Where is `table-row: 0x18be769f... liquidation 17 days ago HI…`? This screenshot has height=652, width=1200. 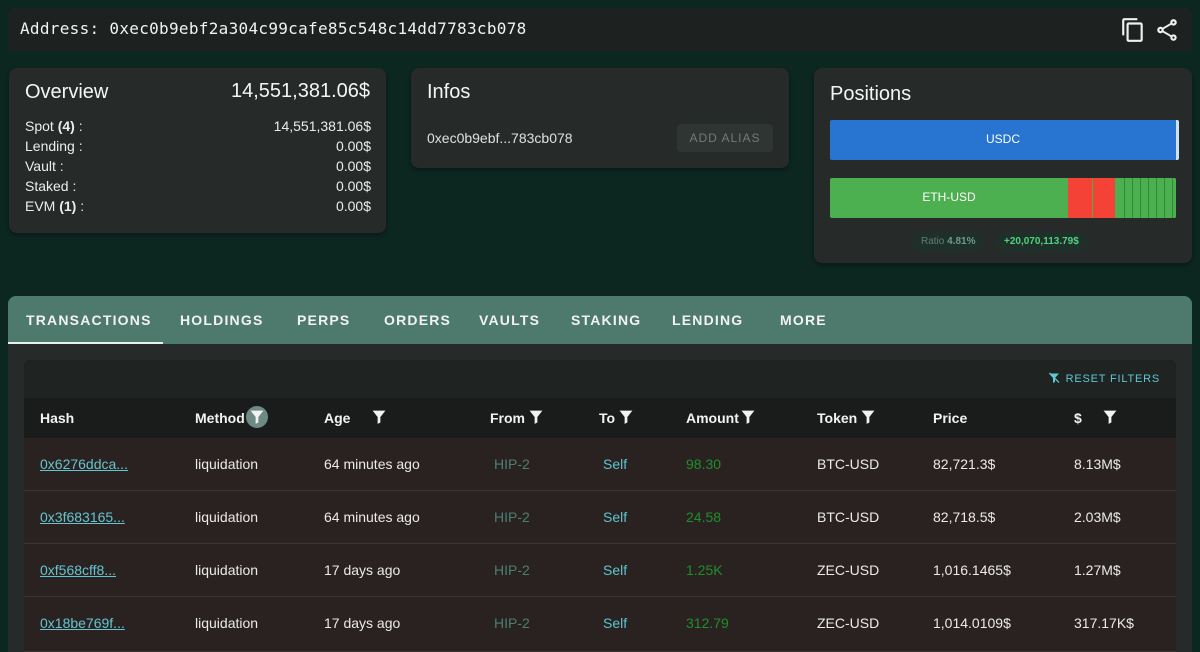
table-row: 0x18be769f... liquidation 17 days ago HI… is located at coordinates (600, 624).